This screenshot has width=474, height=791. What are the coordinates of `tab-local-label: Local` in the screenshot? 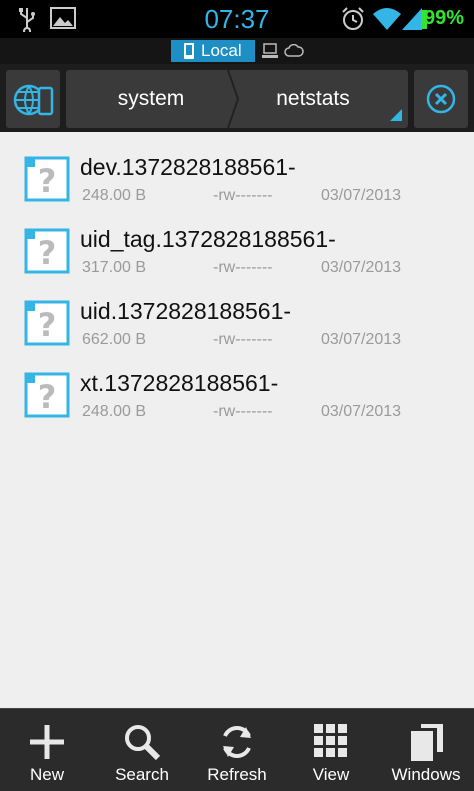 It's located at (221, 50).